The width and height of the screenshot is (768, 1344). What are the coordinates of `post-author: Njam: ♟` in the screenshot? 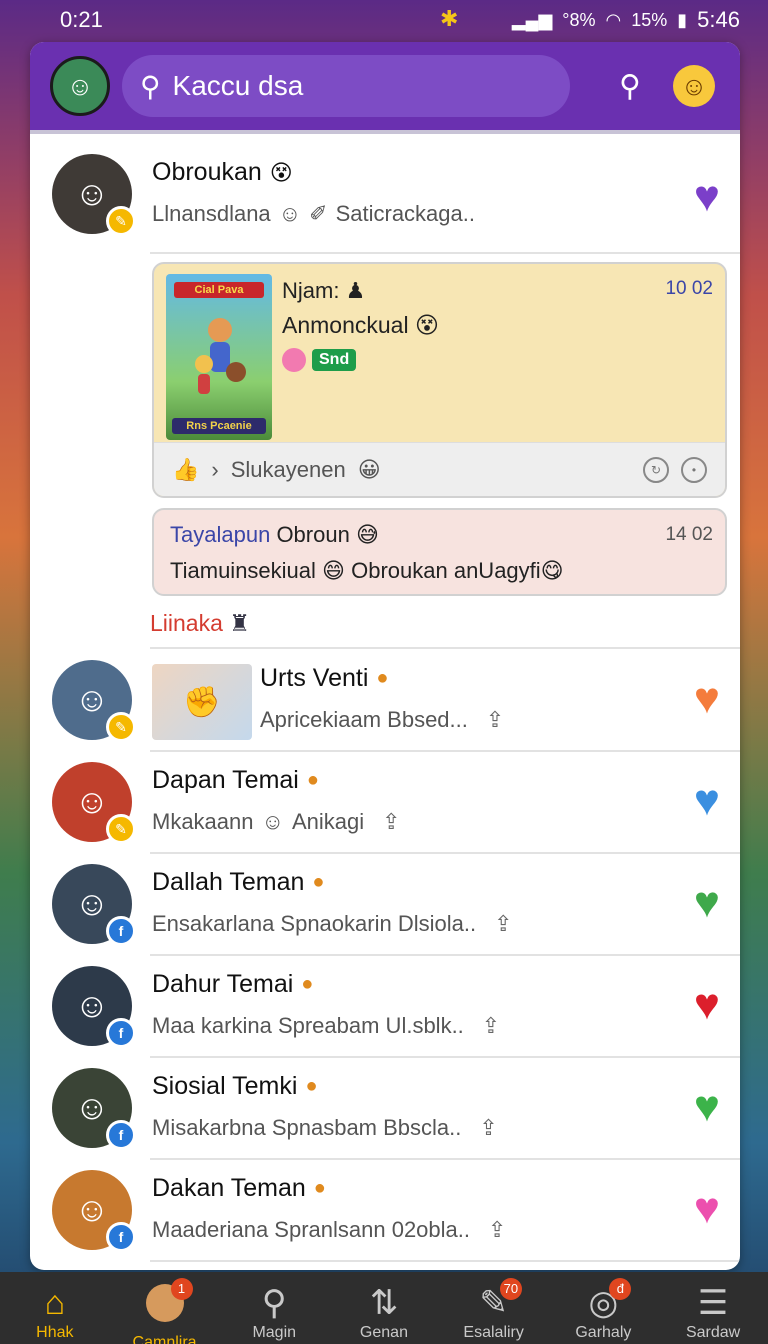 It's located at (324, 290).